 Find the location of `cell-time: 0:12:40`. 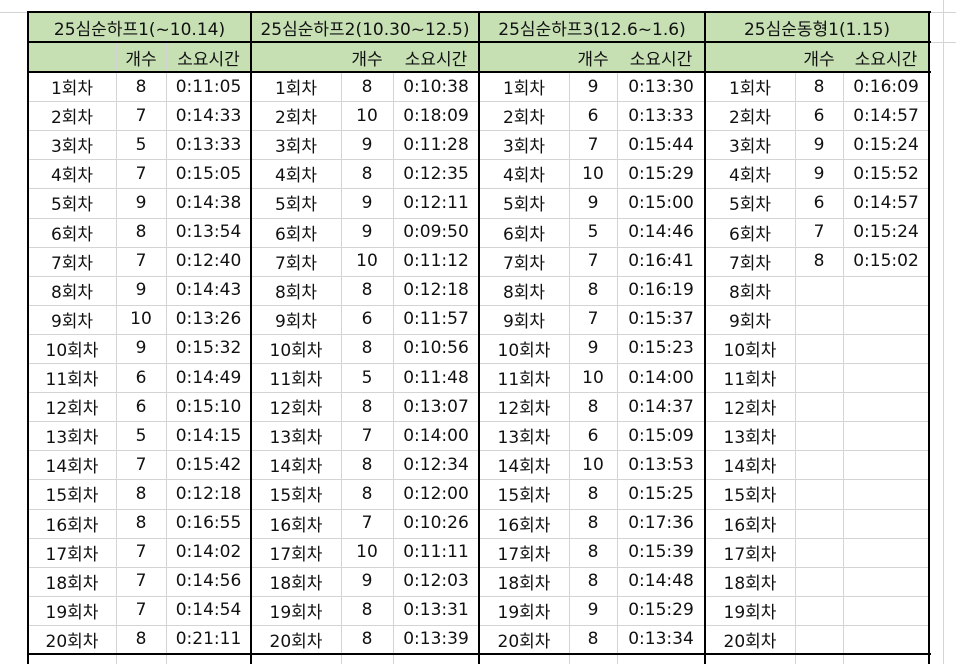

cell-time: 0:12:40 is located at coordinates (208, 261).